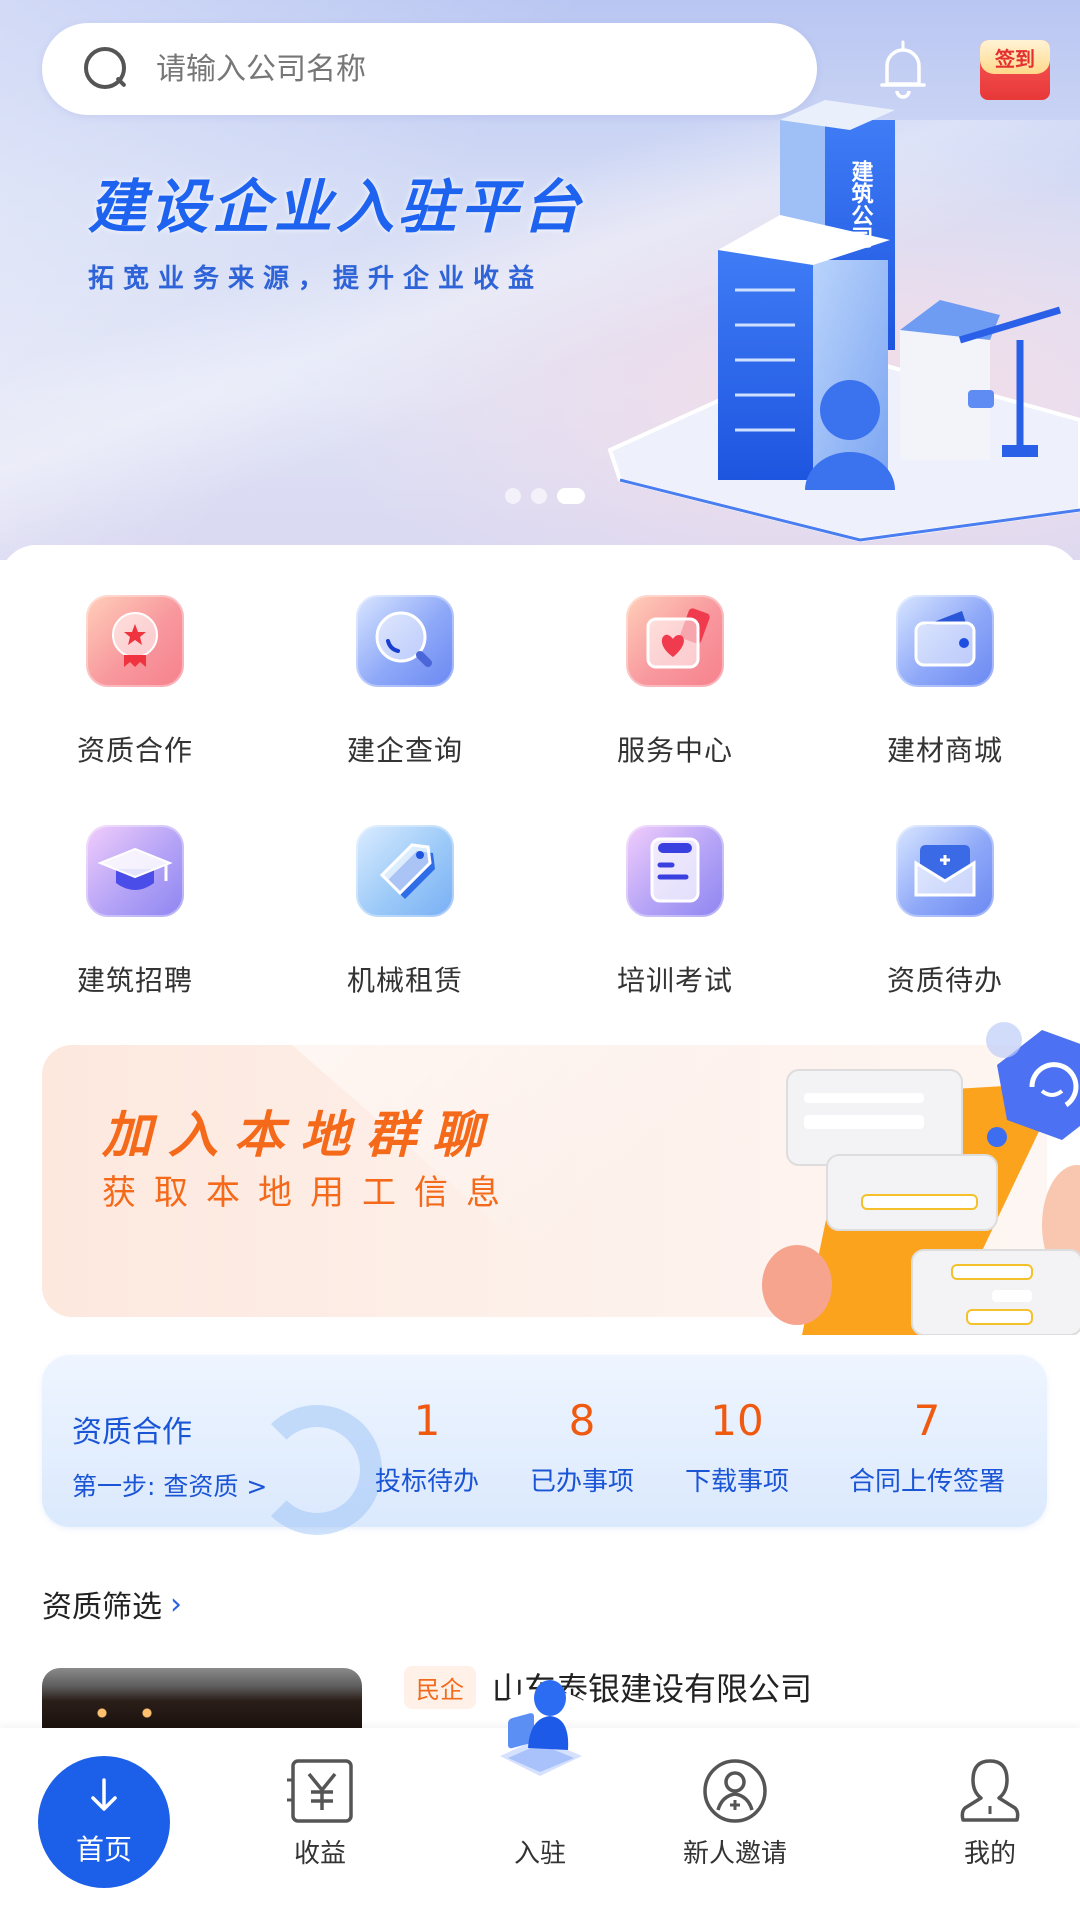 This screenshot has height=1920, width=1080. Describe the element at coordinates (850, 410) in the screenshot. I see `person-head` at that location.